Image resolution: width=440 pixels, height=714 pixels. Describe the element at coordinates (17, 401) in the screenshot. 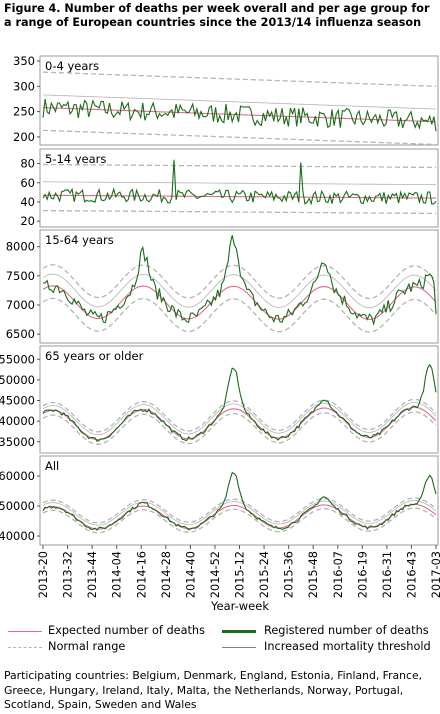

I see `y-tick-label: 45000` at that location.